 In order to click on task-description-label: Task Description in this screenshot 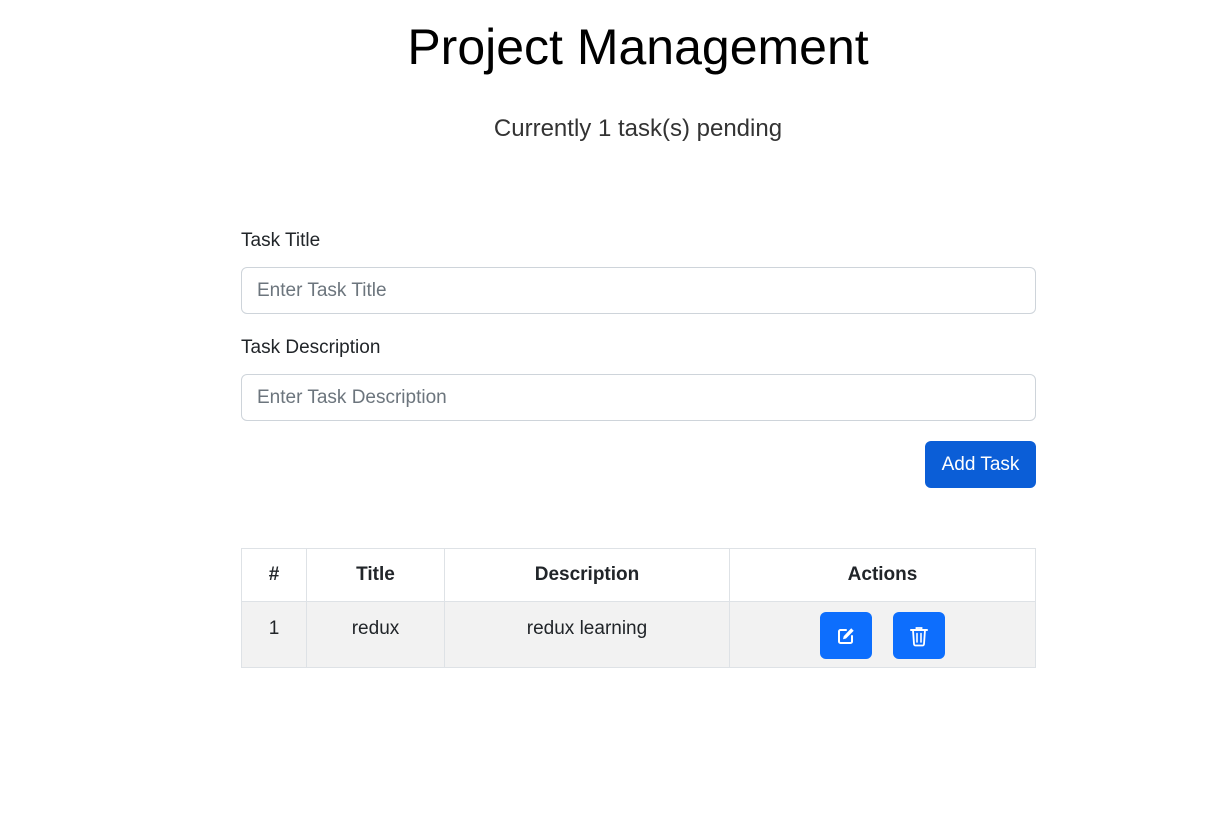, I will do `click(311, 347)`.